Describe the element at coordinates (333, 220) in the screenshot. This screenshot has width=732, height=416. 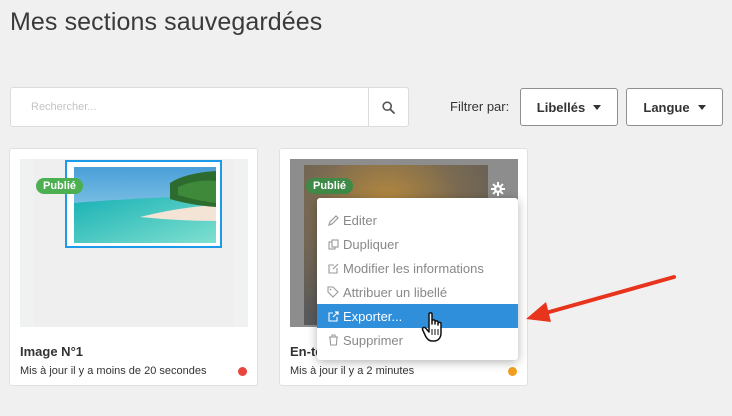
I see `pencil-icon` at that location.